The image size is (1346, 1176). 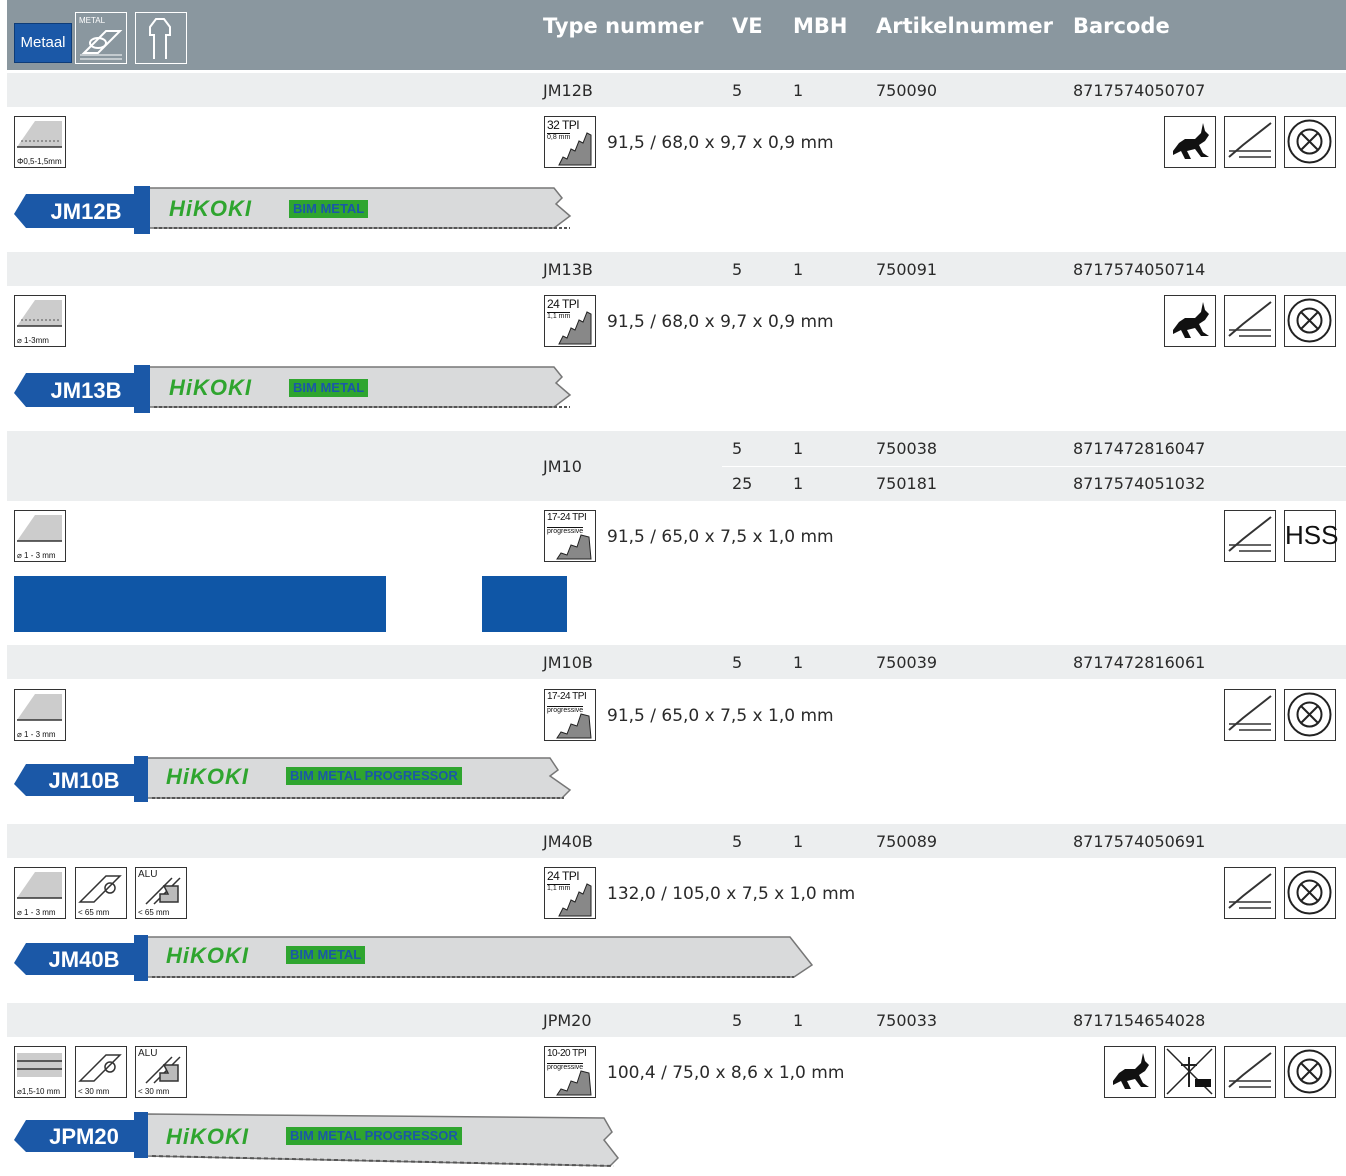 I want to click on metal-material-icon: METAL, so click(x=101, y=38).